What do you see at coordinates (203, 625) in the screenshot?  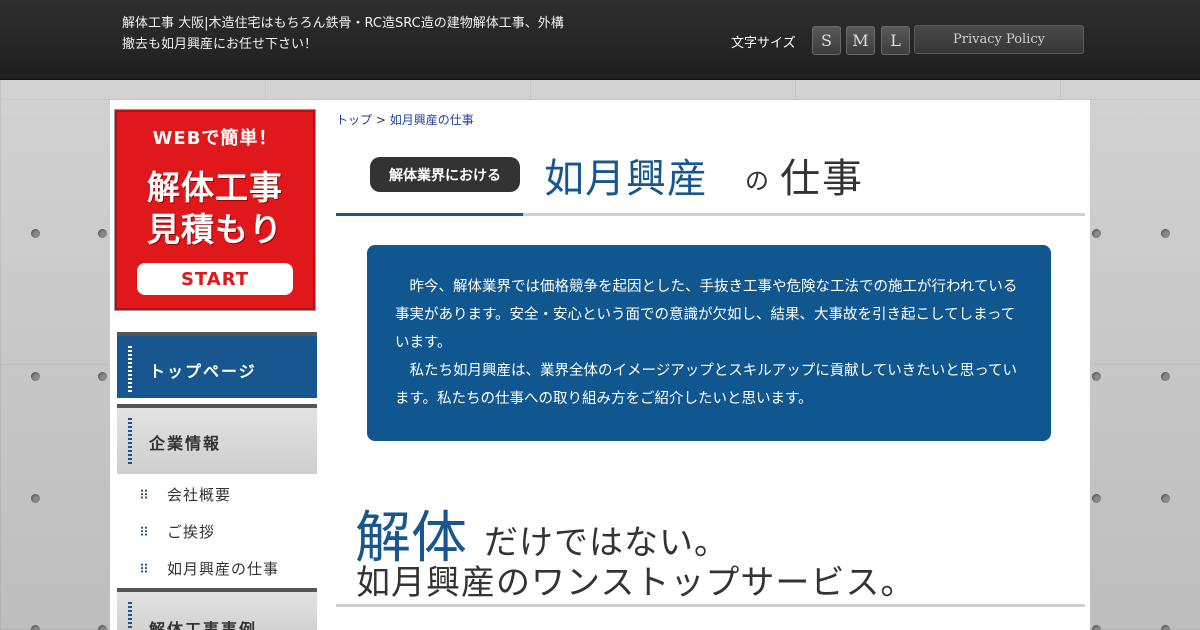 I see `sidebar-item-label: 解体工事事例` at bounding box center [203, 625].